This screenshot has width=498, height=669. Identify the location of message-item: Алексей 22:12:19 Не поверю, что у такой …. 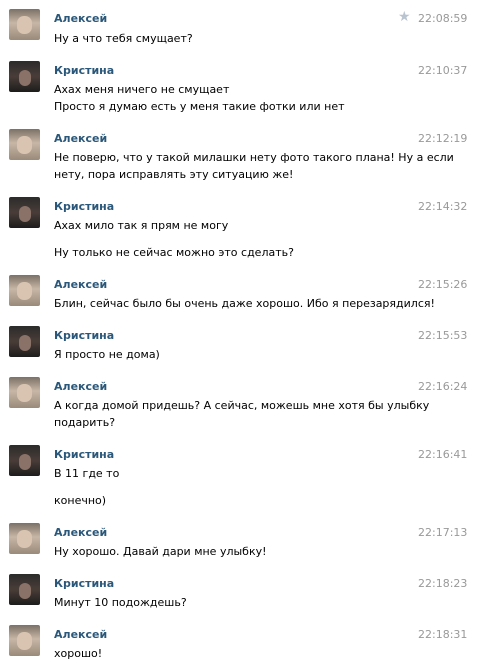
(249, 156).